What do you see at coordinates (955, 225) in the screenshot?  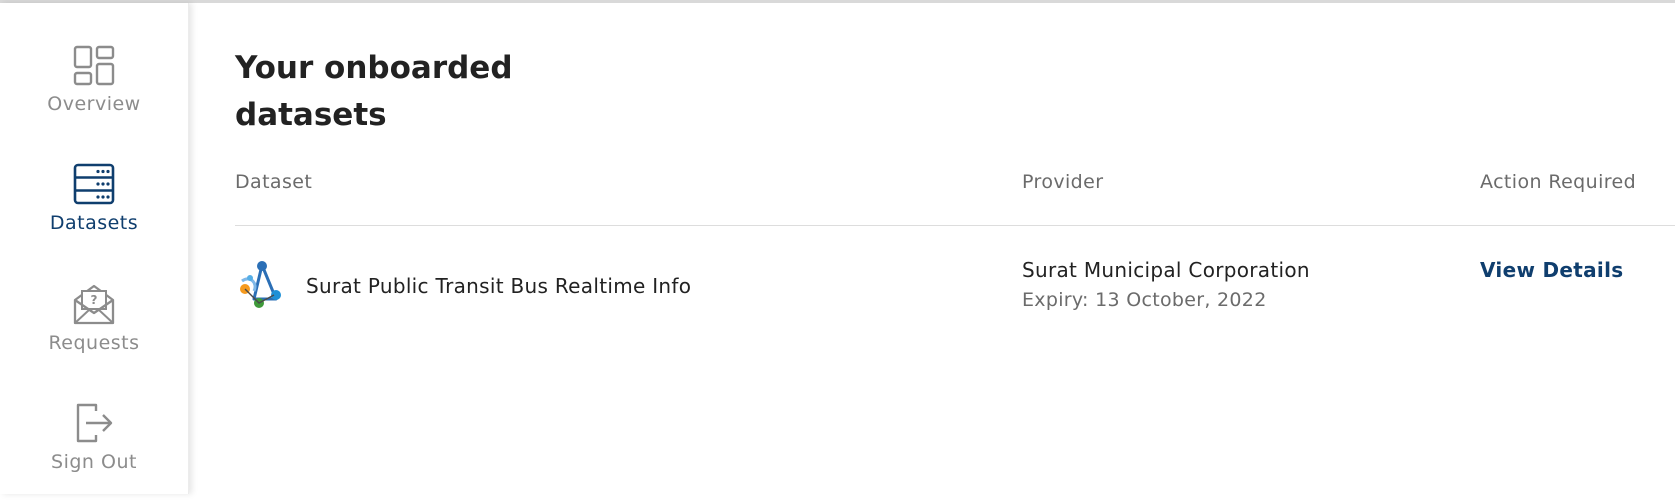 I see `table-header-divider` at bounding box center [955, 225].